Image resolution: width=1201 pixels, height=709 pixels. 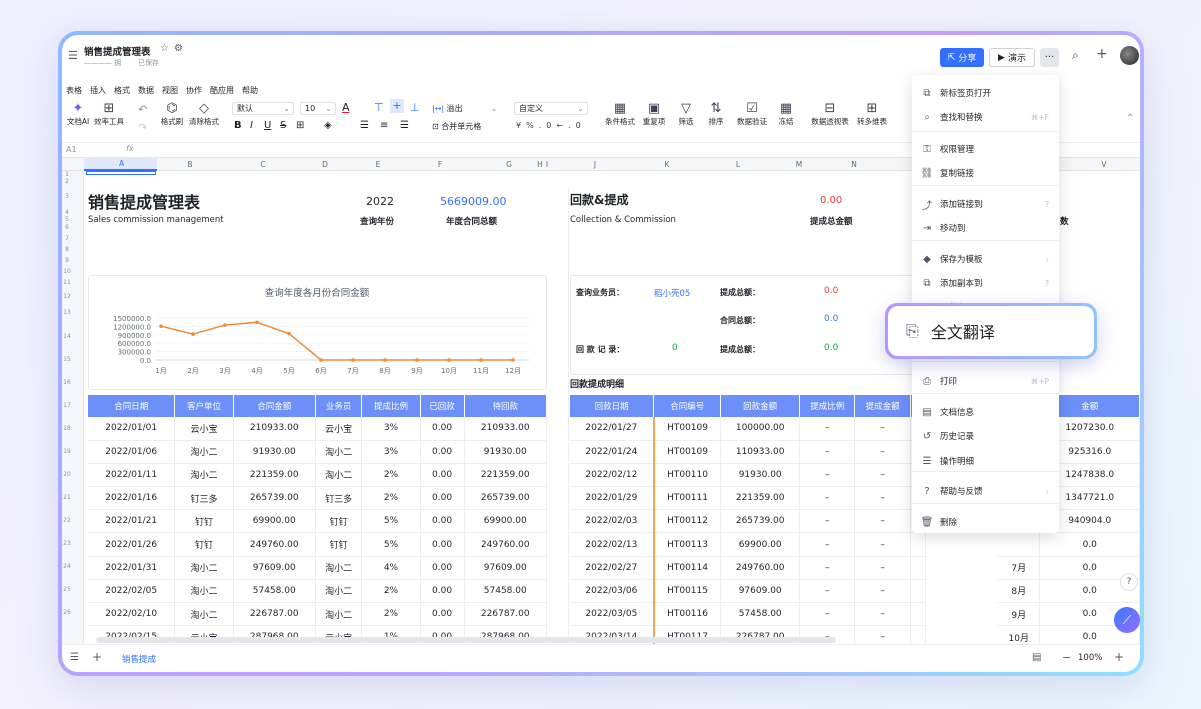 I want to click on help-icon: ?, so click(x=1129, y=582).